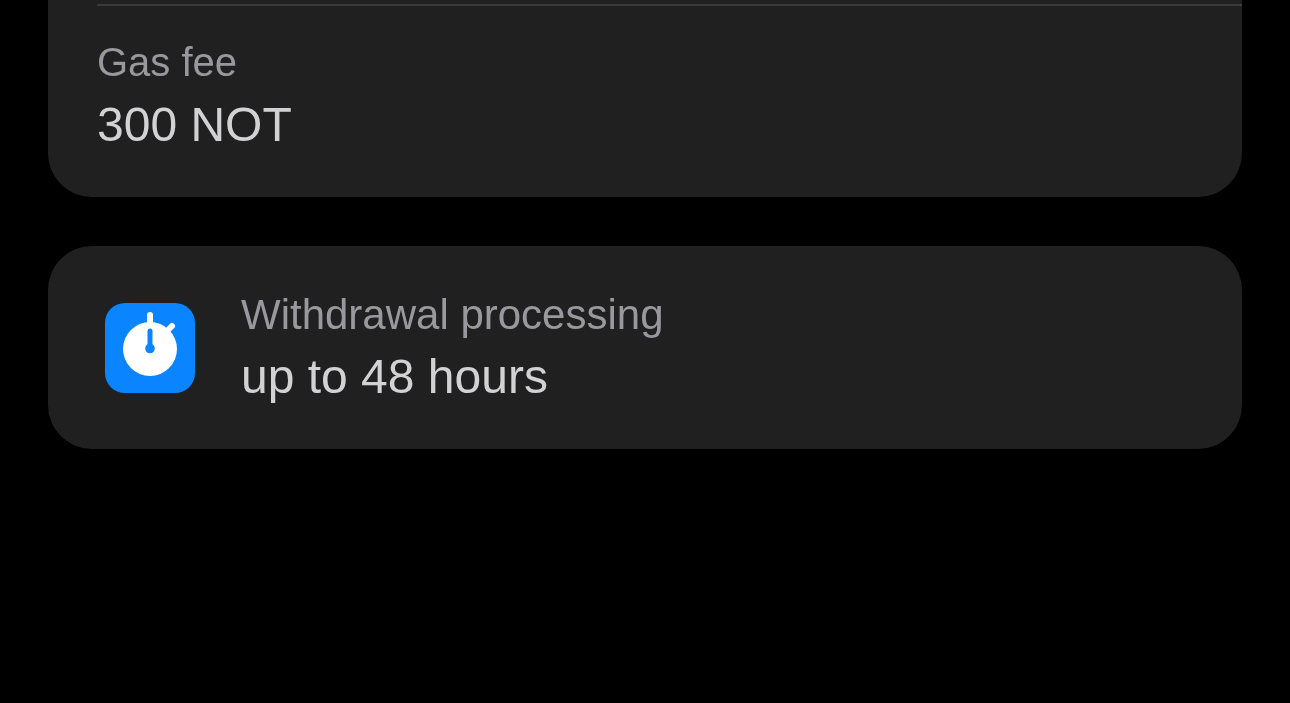 The height and width of the screenshot is (703, 1290). What do you see at coordinates (452, 314) in the screenshot?
I see `processing-label: Withdrawal processing` at bounding box center [452, 314].